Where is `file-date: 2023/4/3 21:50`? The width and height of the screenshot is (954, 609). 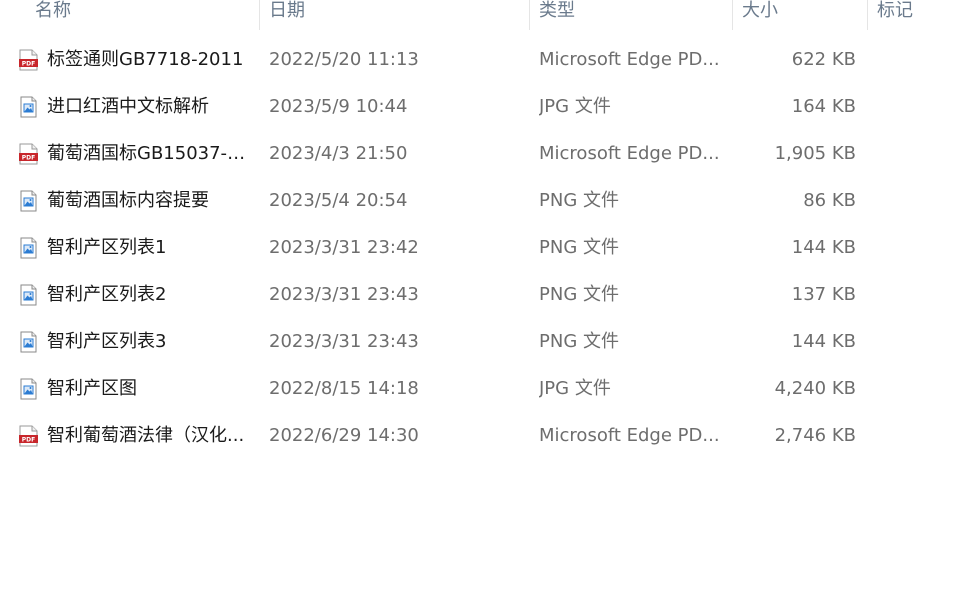 file-date: 2023/4/3 21:50 is located at coordinates (338, 153).